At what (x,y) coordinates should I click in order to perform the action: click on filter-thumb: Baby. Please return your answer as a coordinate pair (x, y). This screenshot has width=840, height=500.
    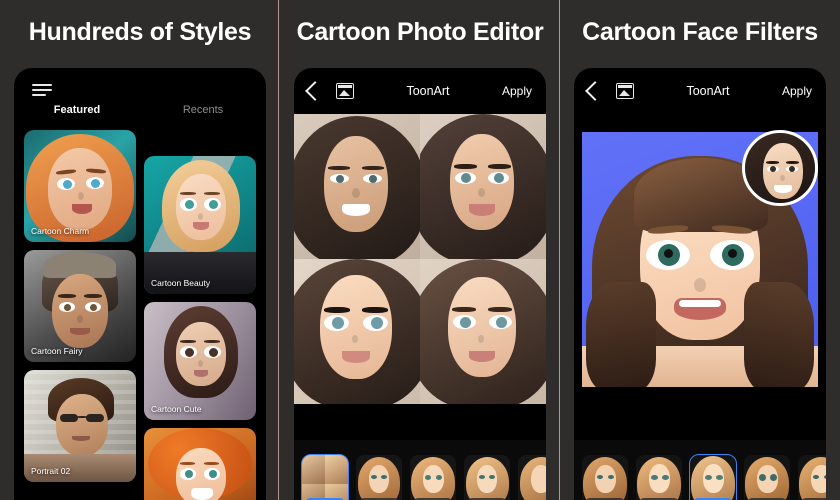
    Looking at the image, I should click on (433, 477).